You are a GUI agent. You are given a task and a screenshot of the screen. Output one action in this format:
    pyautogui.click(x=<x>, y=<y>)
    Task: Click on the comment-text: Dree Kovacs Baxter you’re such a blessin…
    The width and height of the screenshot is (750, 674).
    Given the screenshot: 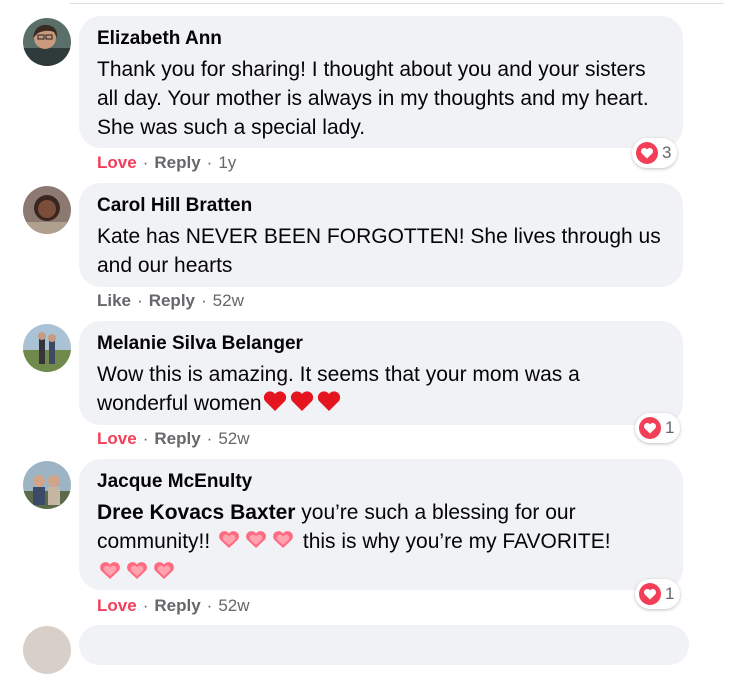 What is the action you would take?
    pyautogui.click(x=382, y=543)
    